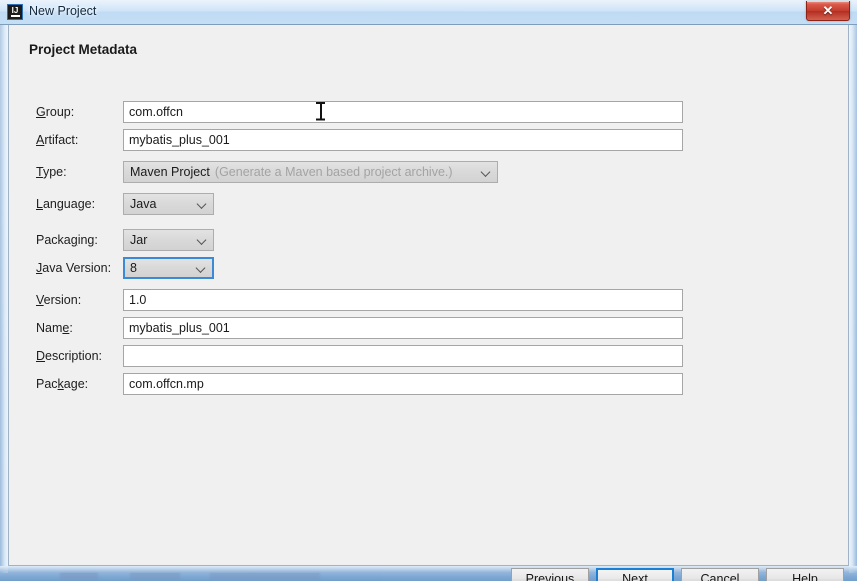 The image size is (857, 581). Describe the element at coordinates (69, 356) in the screenshot. I see `label-description: Description:` at that location.